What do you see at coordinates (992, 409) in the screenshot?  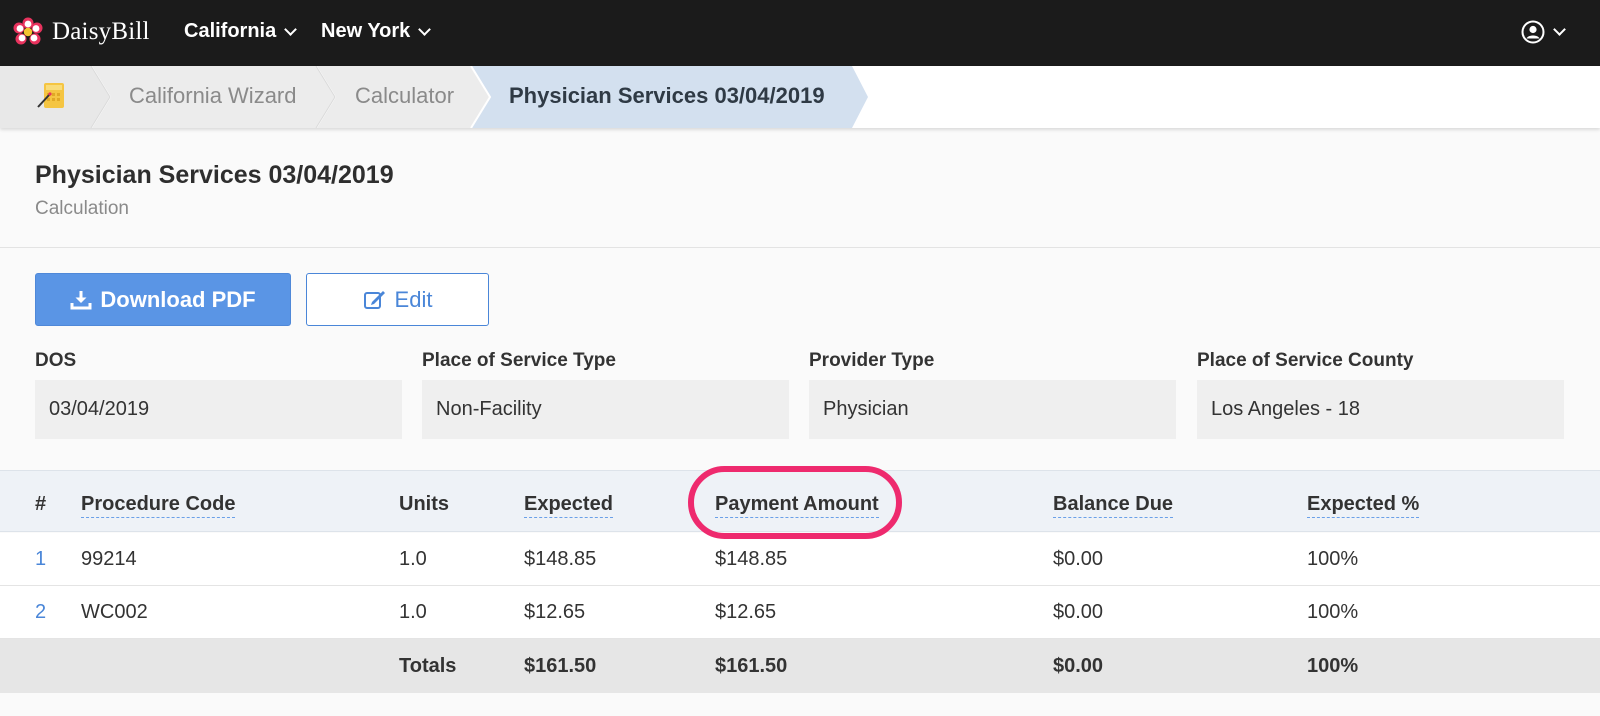 I see `provider-type-field: Physician` at bounding box center [992, 409].